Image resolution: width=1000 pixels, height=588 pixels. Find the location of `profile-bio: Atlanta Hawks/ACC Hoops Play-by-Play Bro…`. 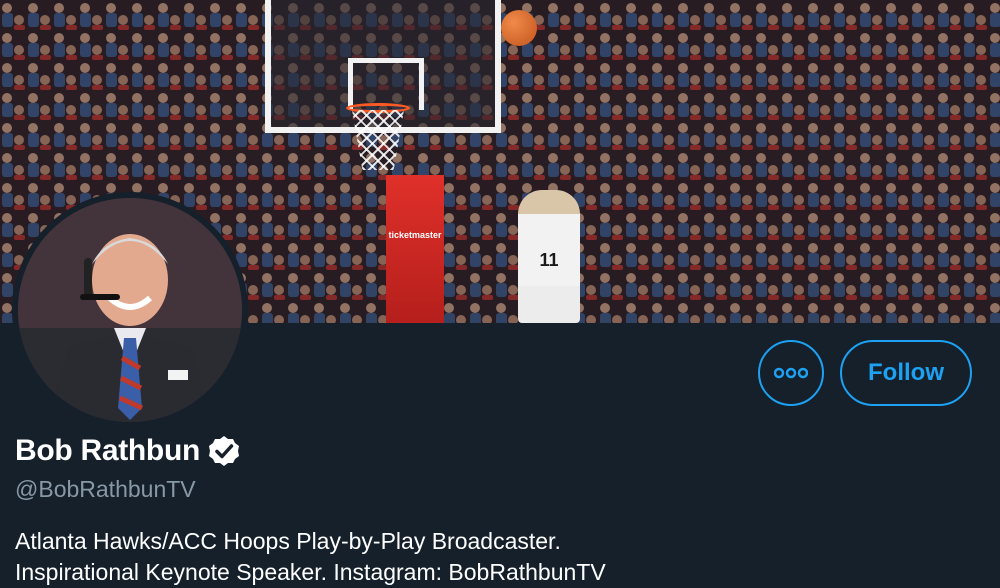

profile-bio: Atlanta Hawks/ACC Hoops Play-by-Play Bro… is located at coordinates (465, 557).